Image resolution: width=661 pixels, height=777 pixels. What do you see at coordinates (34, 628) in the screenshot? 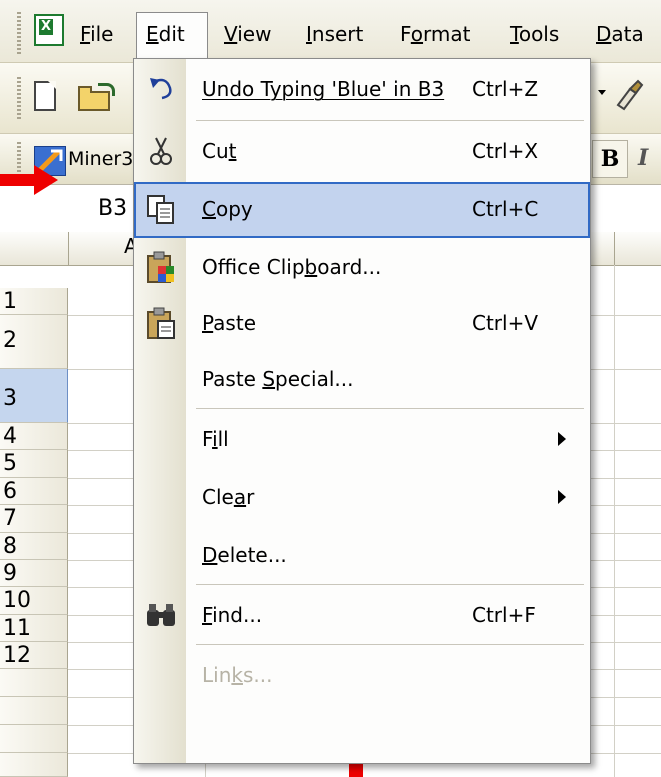
I see `row-header-11: 11` at bounding box center [34, 628].